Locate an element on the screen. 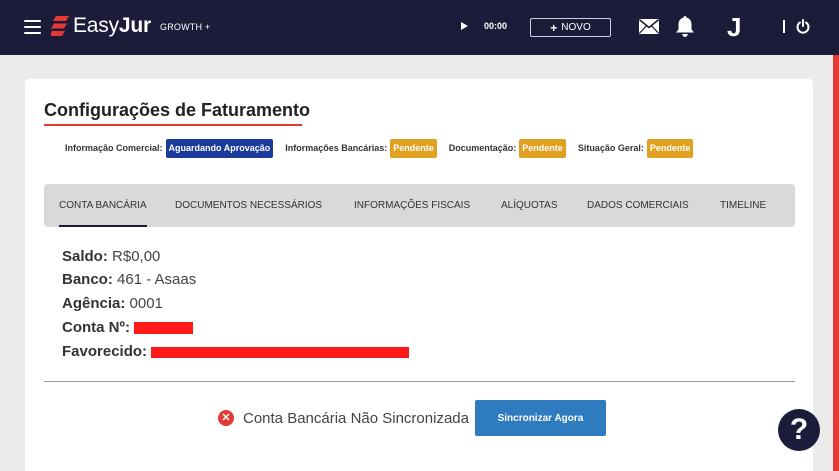 The image size is (839, 471). mail-icon is located at coordinates (649, 29).